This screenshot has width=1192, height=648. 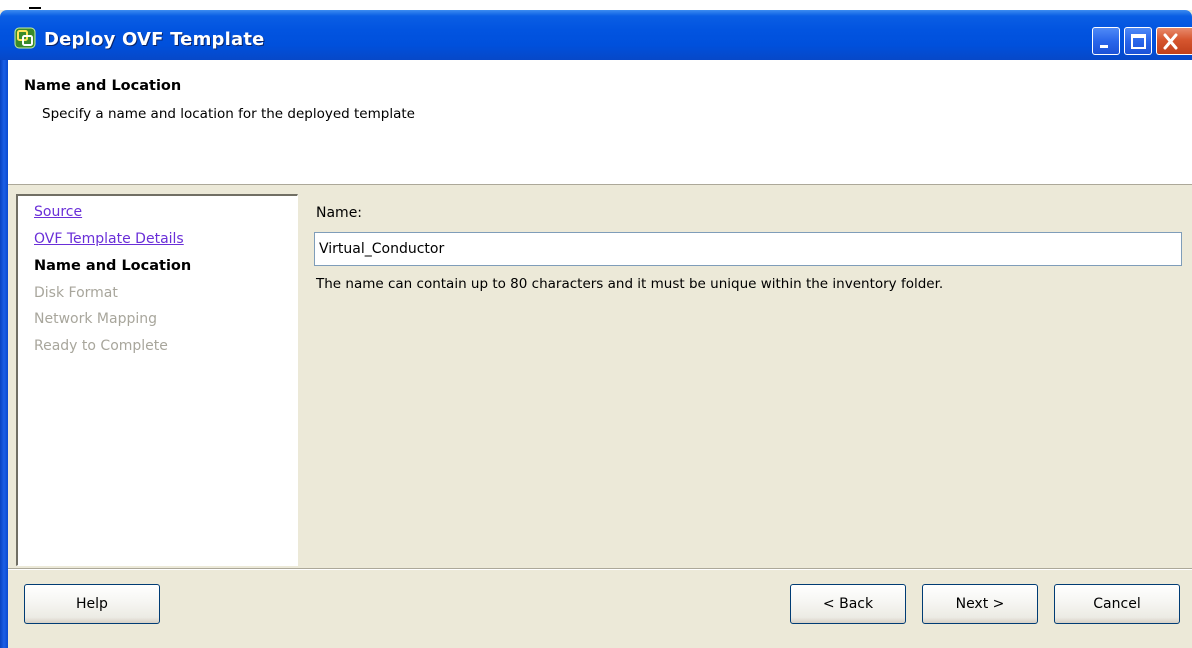 I want to click on nav-step-ovf-template-details: OVF Template Details, so click(x=109, y=239).